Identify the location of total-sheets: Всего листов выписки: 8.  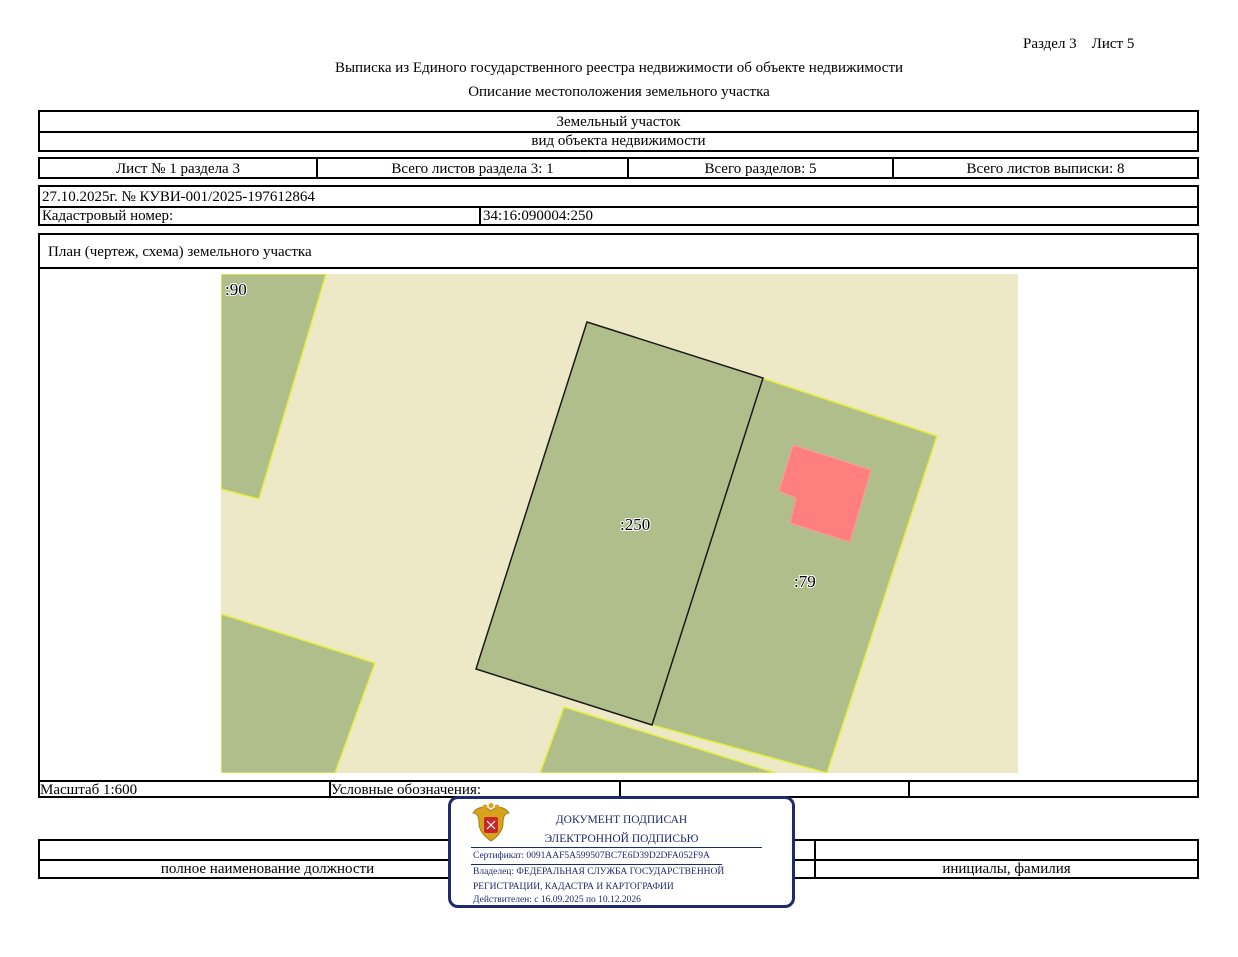
(1045, 169).